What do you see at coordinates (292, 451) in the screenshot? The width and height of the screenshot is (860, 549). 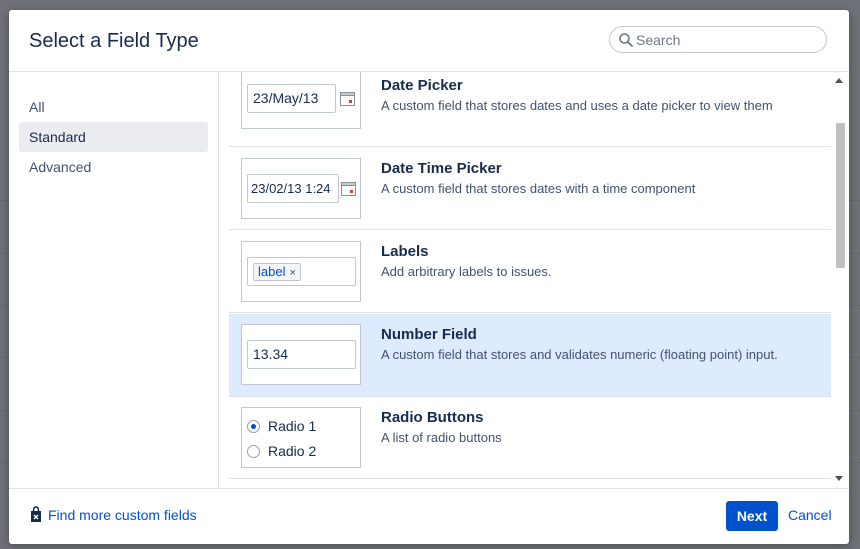 I see `radio-option-label: Radio 2` at bounding box center [292, 451].